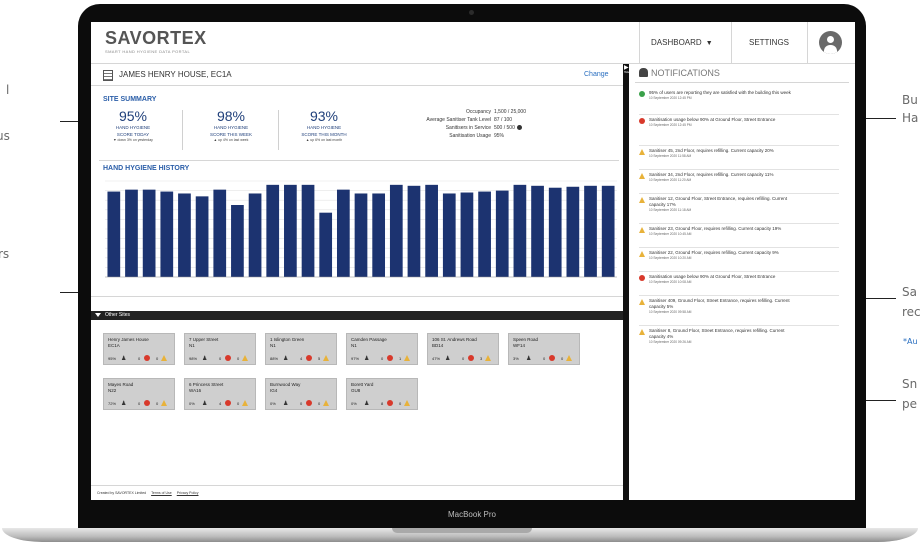  Describe the element at coordinates (220, 394) in the screenshot. I see `site-tile: 6 Princess Street WA16 0% ♟ 4 0` at that location.